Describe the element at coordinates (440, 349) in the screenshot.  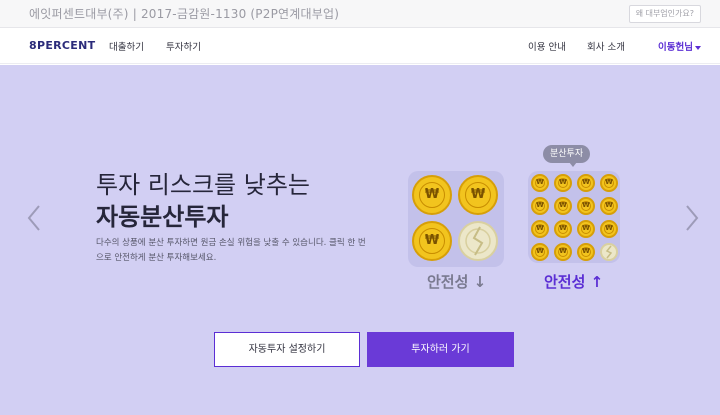
I see `go-invest-button: 투자하러 가기` at that location.